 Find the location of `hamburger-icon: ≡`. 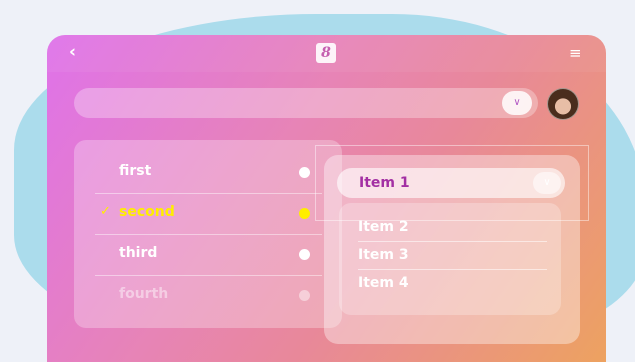

hamburger-icon: ≡ is located at coordinates (575, 53).